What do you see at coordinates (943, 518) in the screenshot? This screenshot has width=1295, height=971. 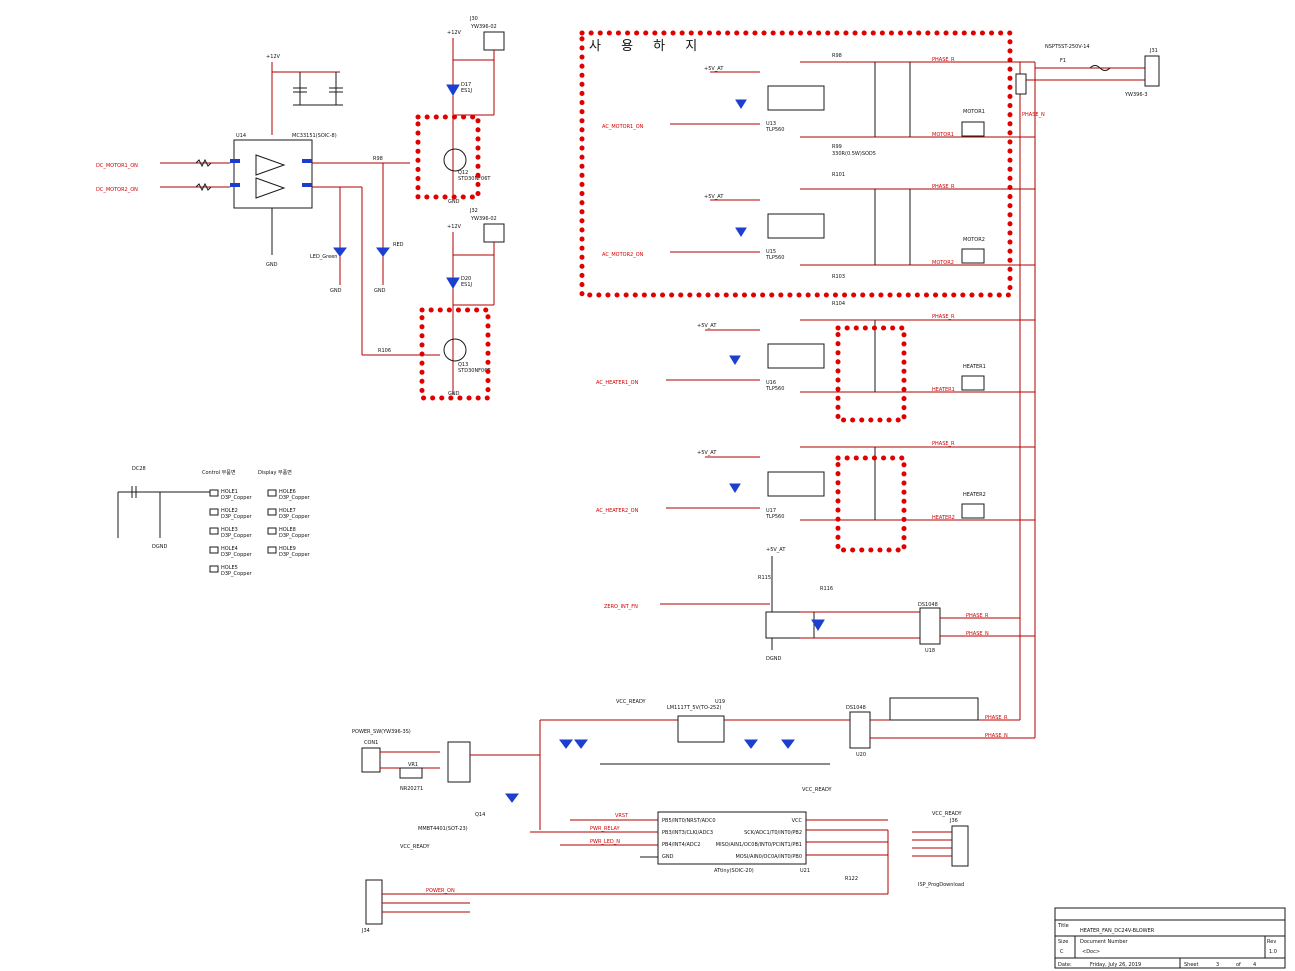 I see `net-heater2: HEATER2` at bounding box center [943, 518].